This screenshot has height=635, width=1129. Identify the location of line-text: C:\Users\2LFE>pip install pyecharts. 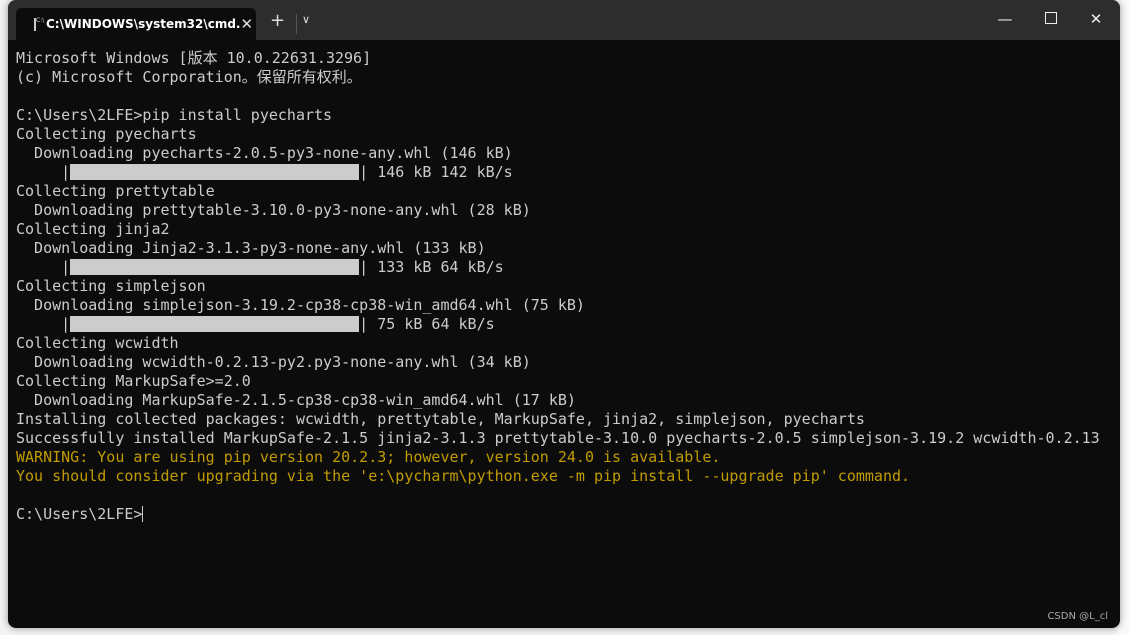
(174, 115).